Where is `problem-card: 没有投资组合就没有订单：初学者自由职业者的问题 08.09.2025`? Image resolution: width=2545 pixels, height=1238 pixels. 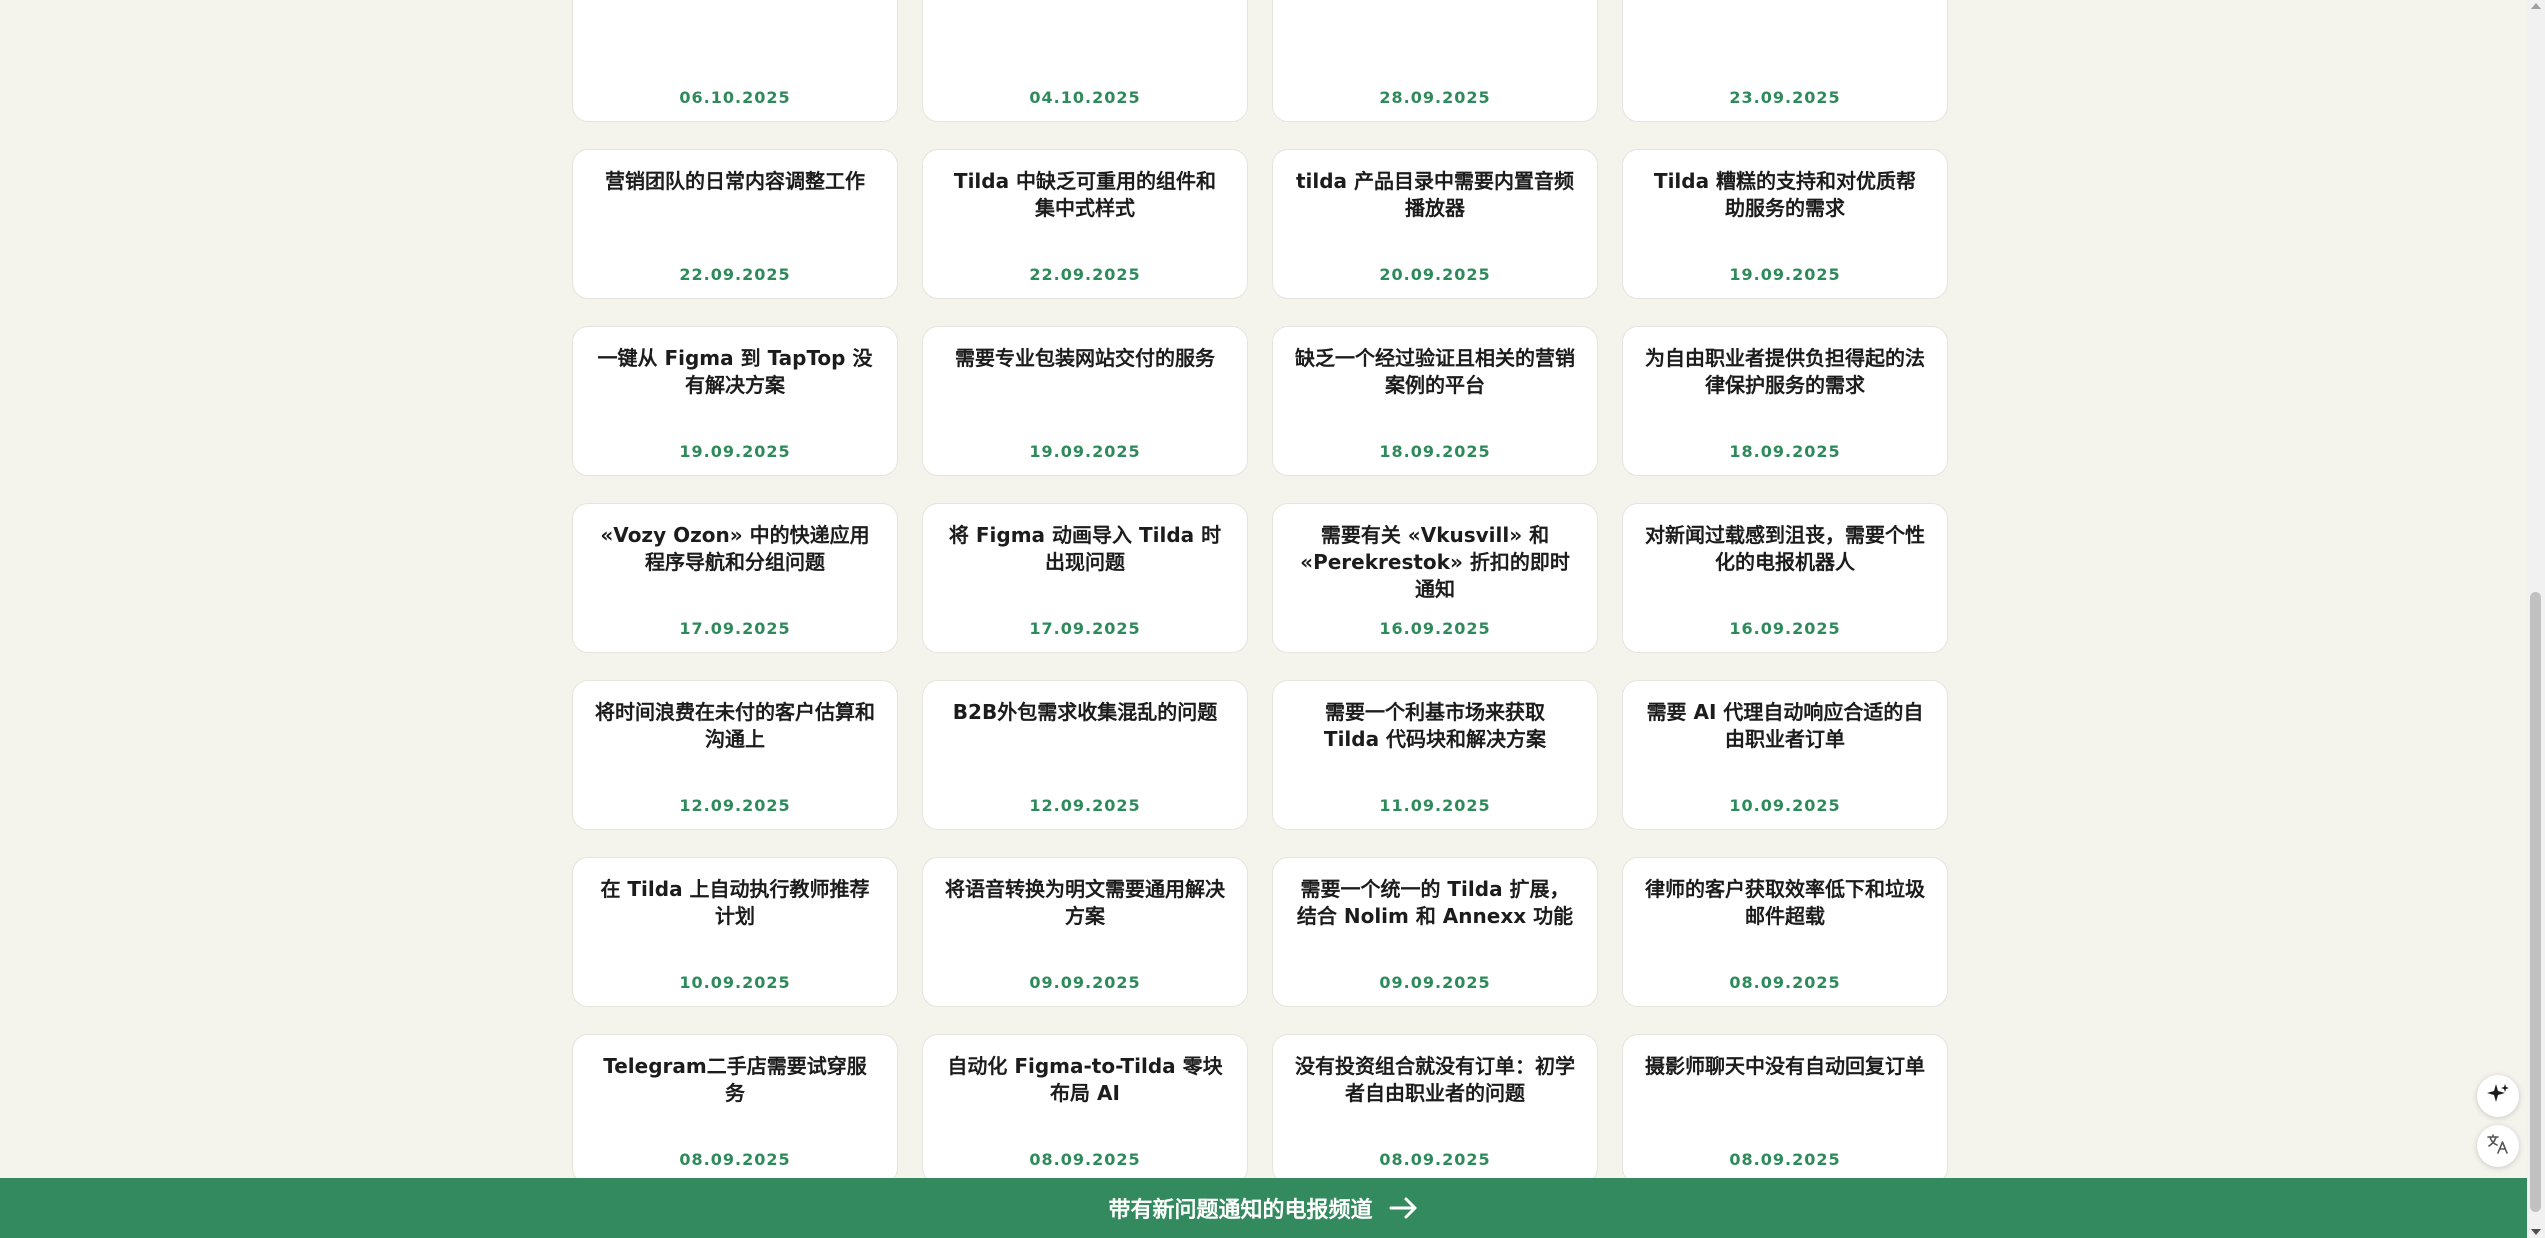 problem-card: 没有投资组合就没有订单：初学者自由职业者的问题 08.09.2025 is located at coordinates (1435, 1109).